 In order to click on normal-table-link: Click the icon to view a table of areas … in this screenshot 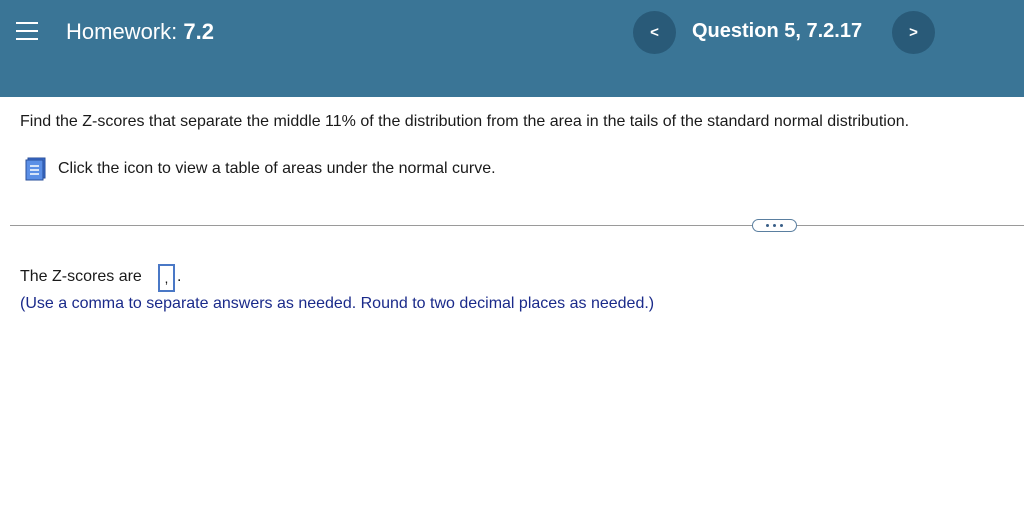, I will do `click(259, 169)`.